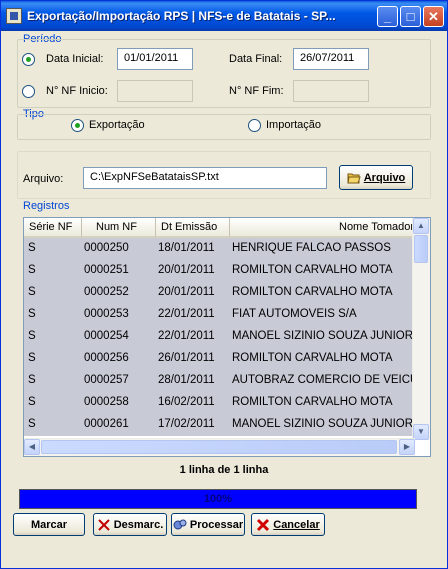 This screenshot has width=448, height=569. Describe the element at coordinates (106, 314) in the screenshot. I see `table-cell: 0000253` at that location.